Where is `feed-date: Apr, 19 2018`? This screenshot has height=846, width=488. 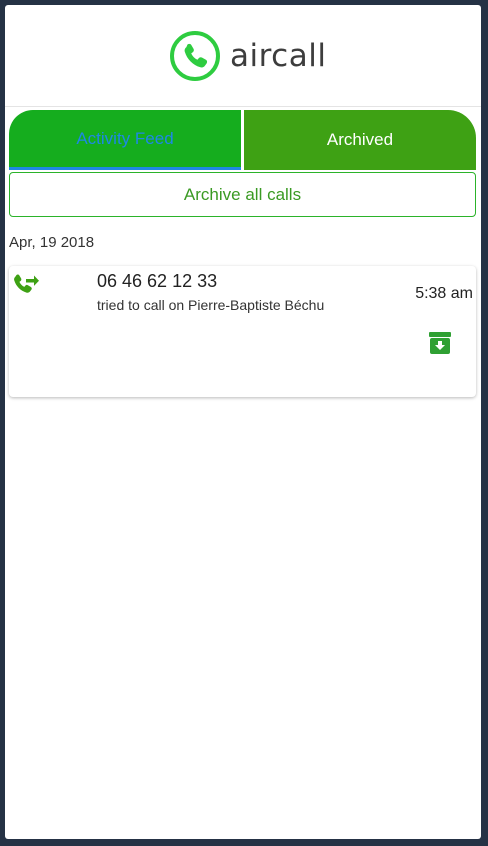
feed-date: Apr, 19 2018 is located at coordinates (52, 242).